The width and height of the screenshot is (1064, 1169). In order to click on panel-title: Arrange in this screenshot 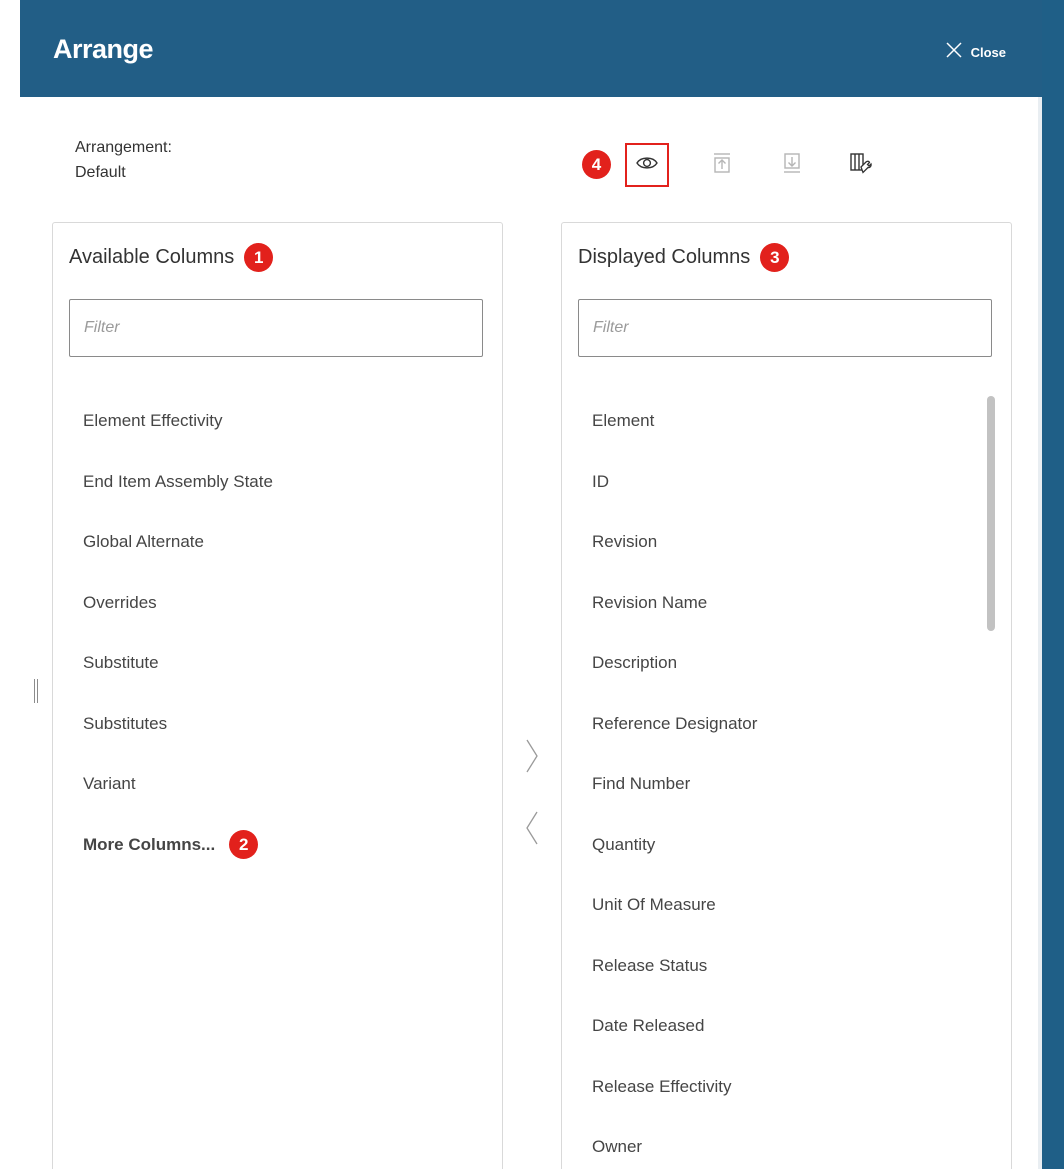, I will do `click(103, 49)`.